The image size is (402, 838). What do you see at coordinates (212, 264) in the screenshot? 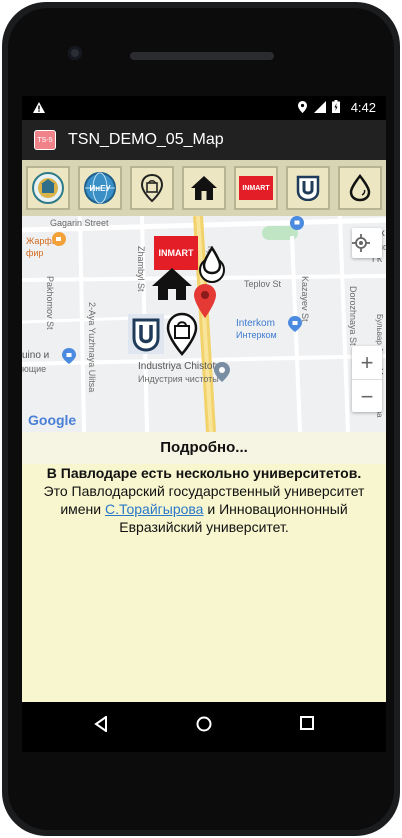
I see `drop-marker-icon` at bounding box center [212, 264].